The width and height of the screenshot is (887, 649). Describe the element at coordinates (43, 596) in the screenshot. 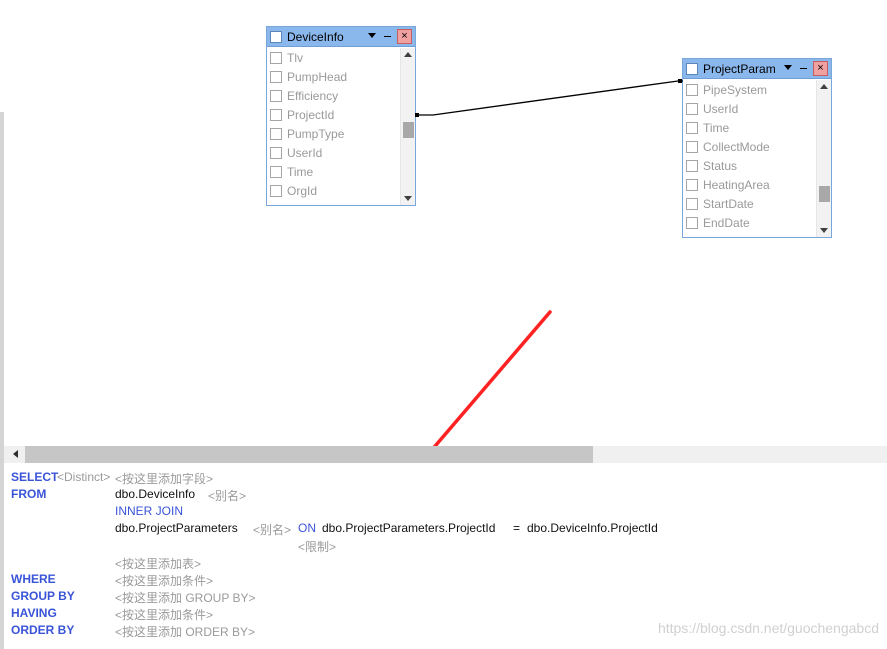

I see `groupby-keyword: GROUP BY` at that location.